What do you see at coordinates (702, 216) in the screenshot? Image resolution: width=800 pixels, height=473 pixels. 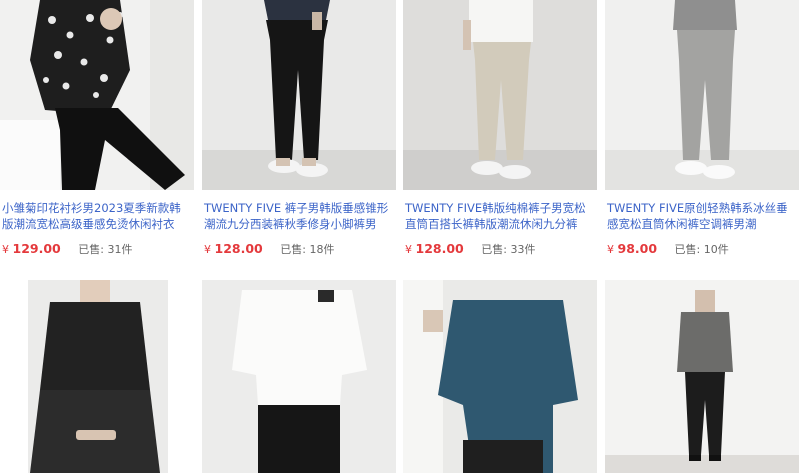 I see `product-title-link: TWENTY FIVE原创轻熟韩系冰丝垂感宽松直筒休闲裤空调裤男潮` at bounding box center [702, 216].